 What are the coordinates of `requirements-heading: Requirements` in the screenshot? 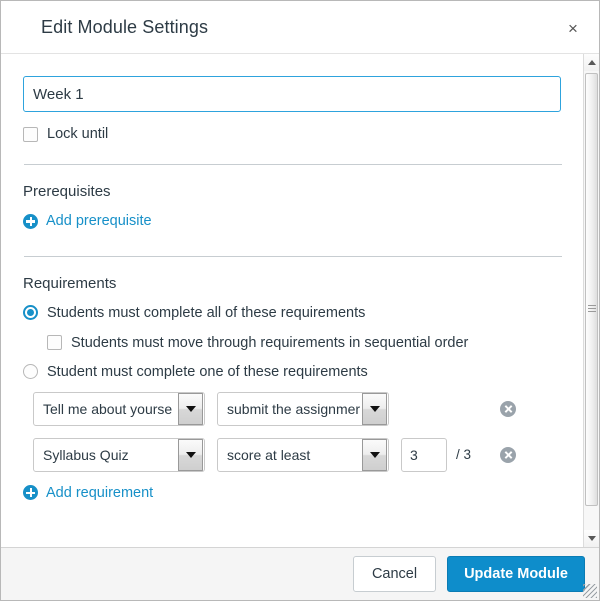 It's located at (70, 283).